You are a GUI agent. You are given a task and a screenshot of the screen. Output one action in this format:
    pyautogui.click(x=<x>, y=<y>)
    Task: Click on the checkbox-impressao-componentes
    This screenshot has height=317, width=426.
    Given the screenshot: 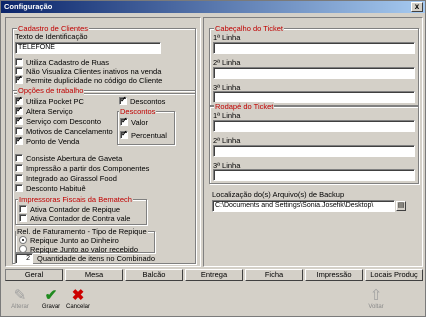 What is the action you would take?
    pyautogui.click(x=19, y=168)
    